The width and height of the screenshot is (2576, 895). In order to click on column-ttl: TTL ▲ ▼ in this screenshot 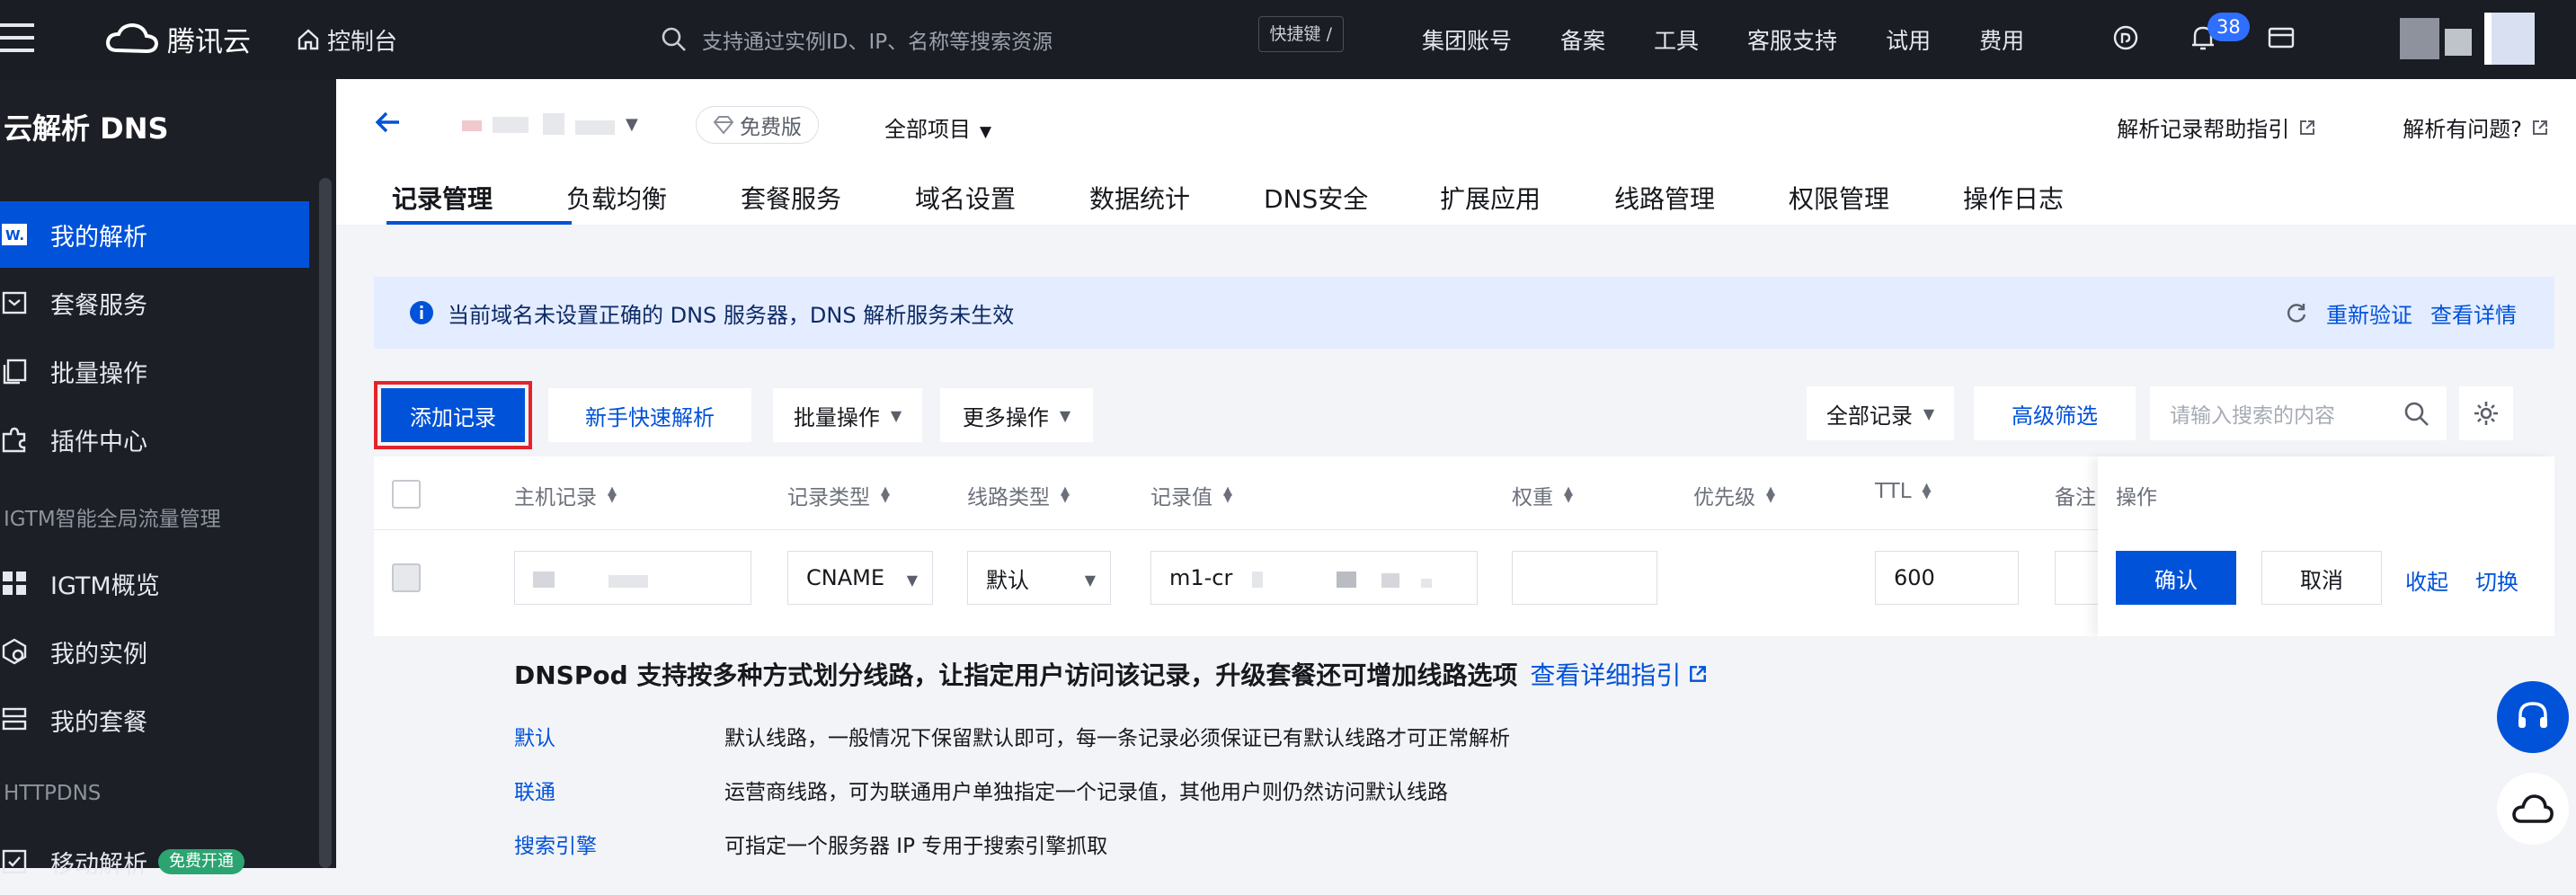, I will do `click(1904, 491)`.